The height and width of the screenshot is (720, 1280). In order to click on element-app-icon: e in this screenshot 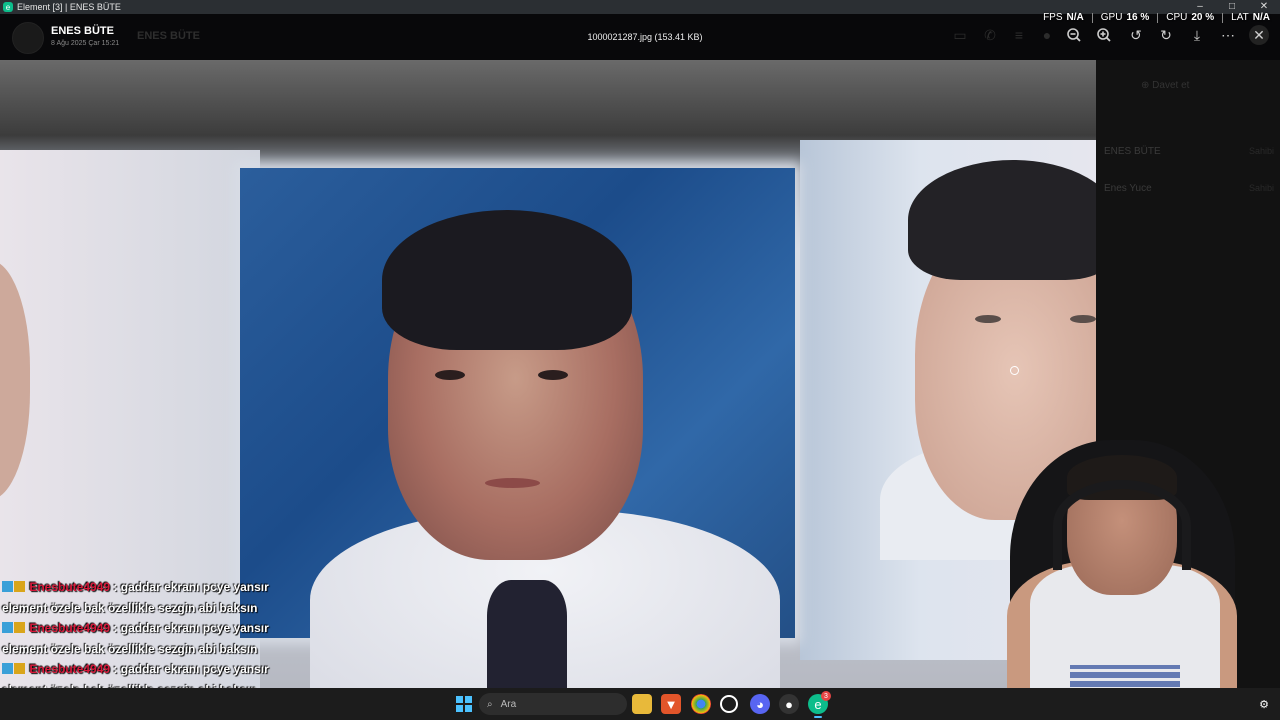, I will do `click(8, 7)`.